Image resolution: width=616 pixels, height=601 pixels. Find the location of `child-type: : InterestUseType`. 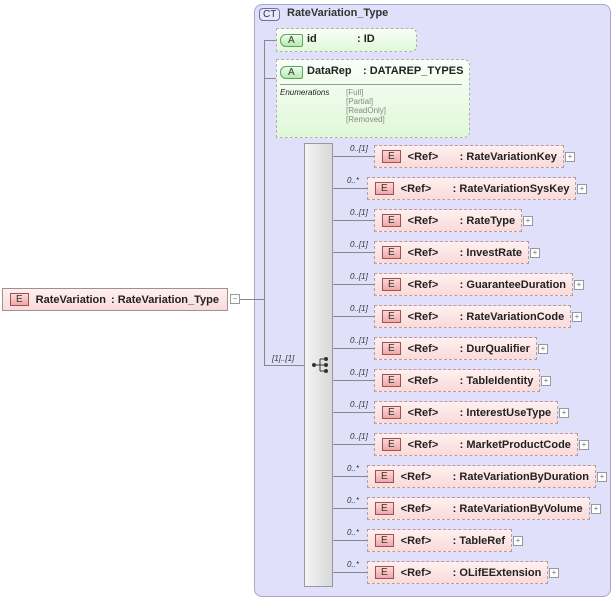

child-type: : InterestUseType is located at coordinates (505, 412).